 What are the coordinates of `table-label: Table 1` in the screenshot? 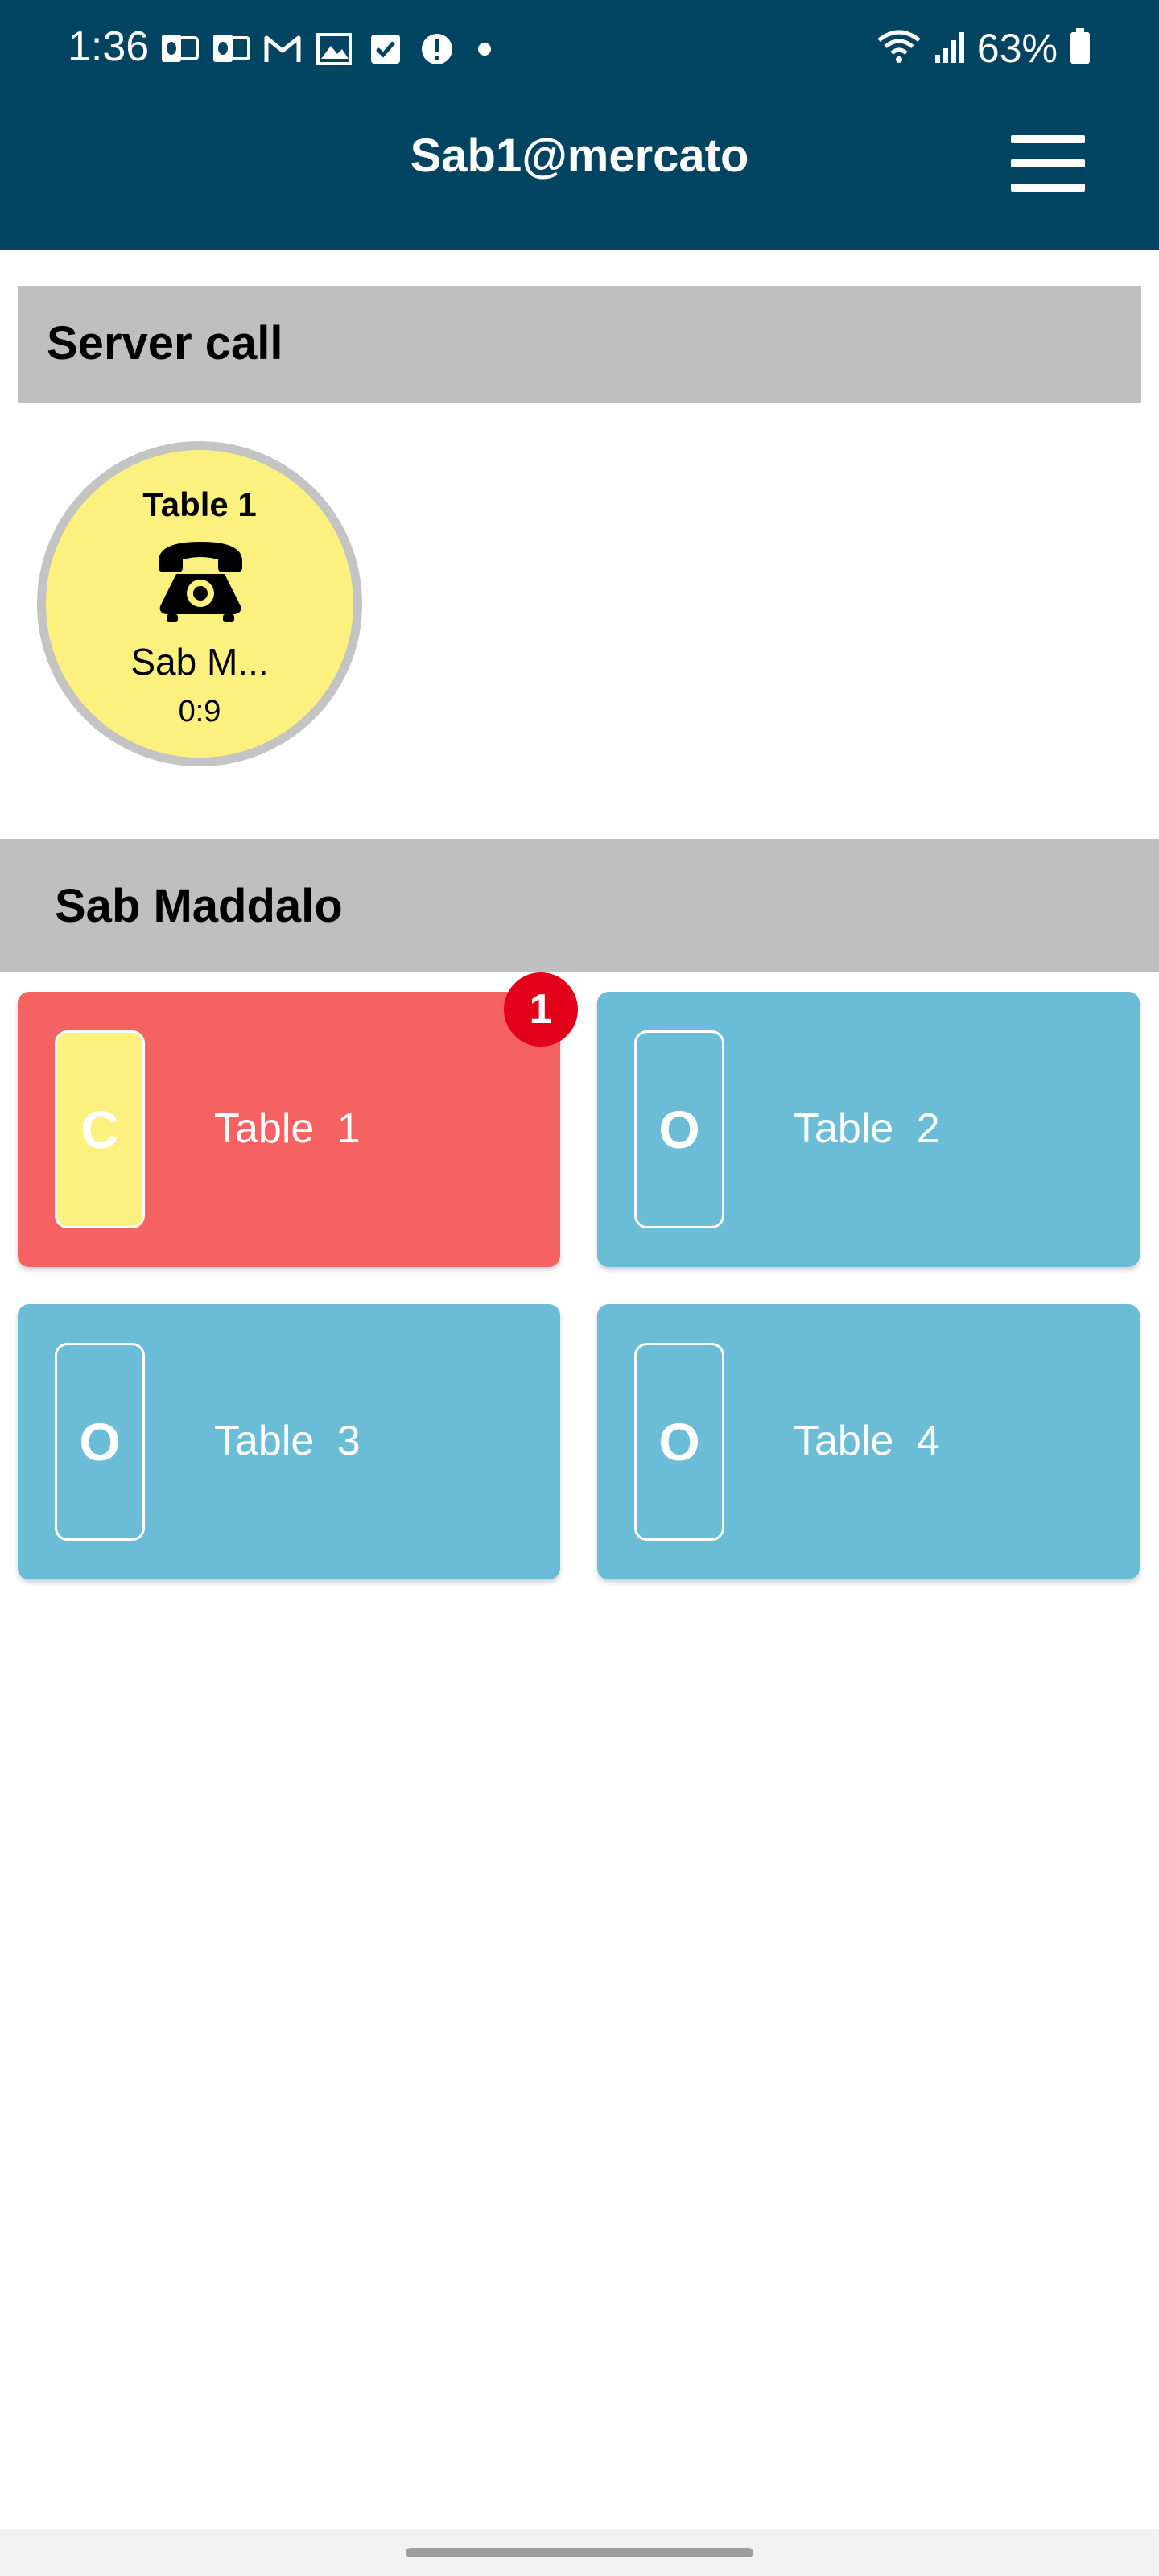 It's located at (287, 1128).